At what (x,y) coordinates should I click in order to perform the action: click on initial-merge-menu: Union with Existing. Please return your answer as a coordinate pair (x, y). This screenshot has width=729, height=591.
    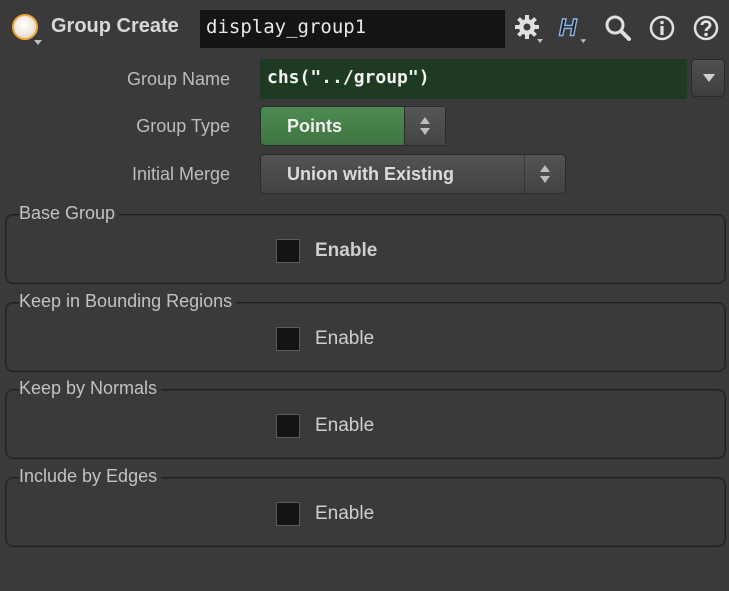
    Looking at the image, I should click on (413, 174).